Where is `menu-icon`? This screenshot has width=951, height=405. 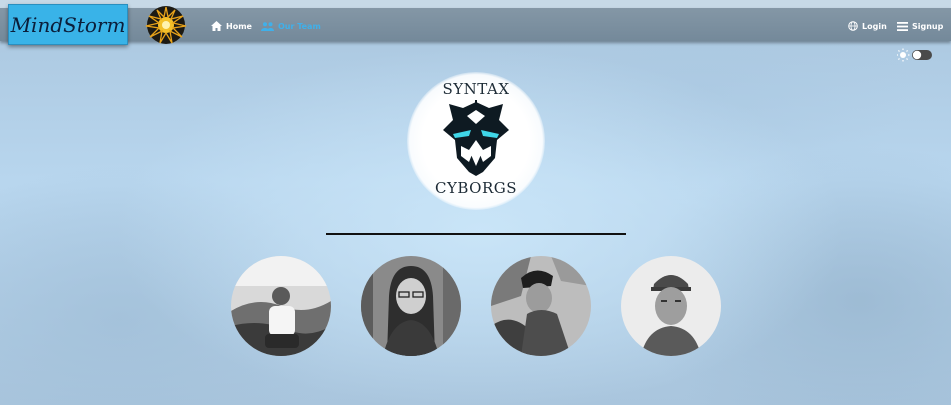
menu-icon is located at coordinates (902, 26).